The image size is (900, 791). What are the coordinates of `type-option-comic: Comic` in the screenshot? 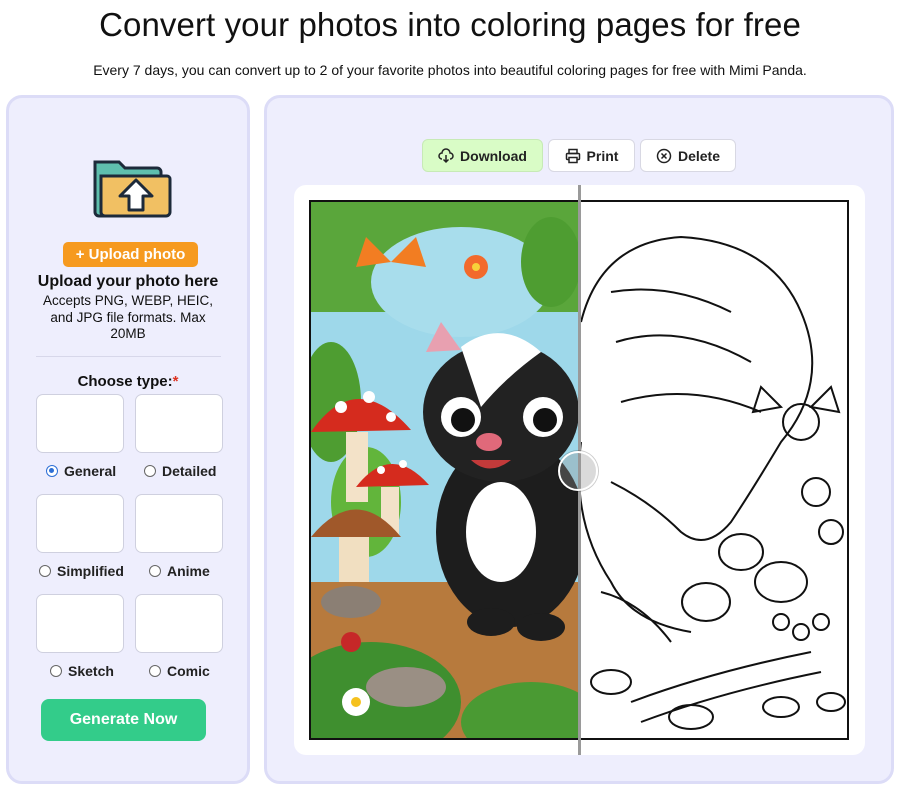 It's located at (179, 671).